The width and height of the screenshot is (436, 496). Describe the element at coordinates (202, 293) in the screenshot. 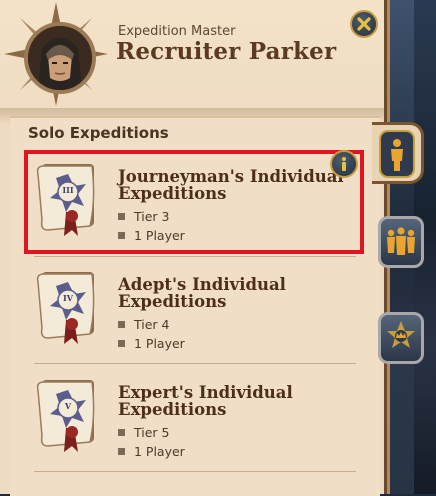

I see `expedition-title: Adept's Individual Expeditions` at that location.